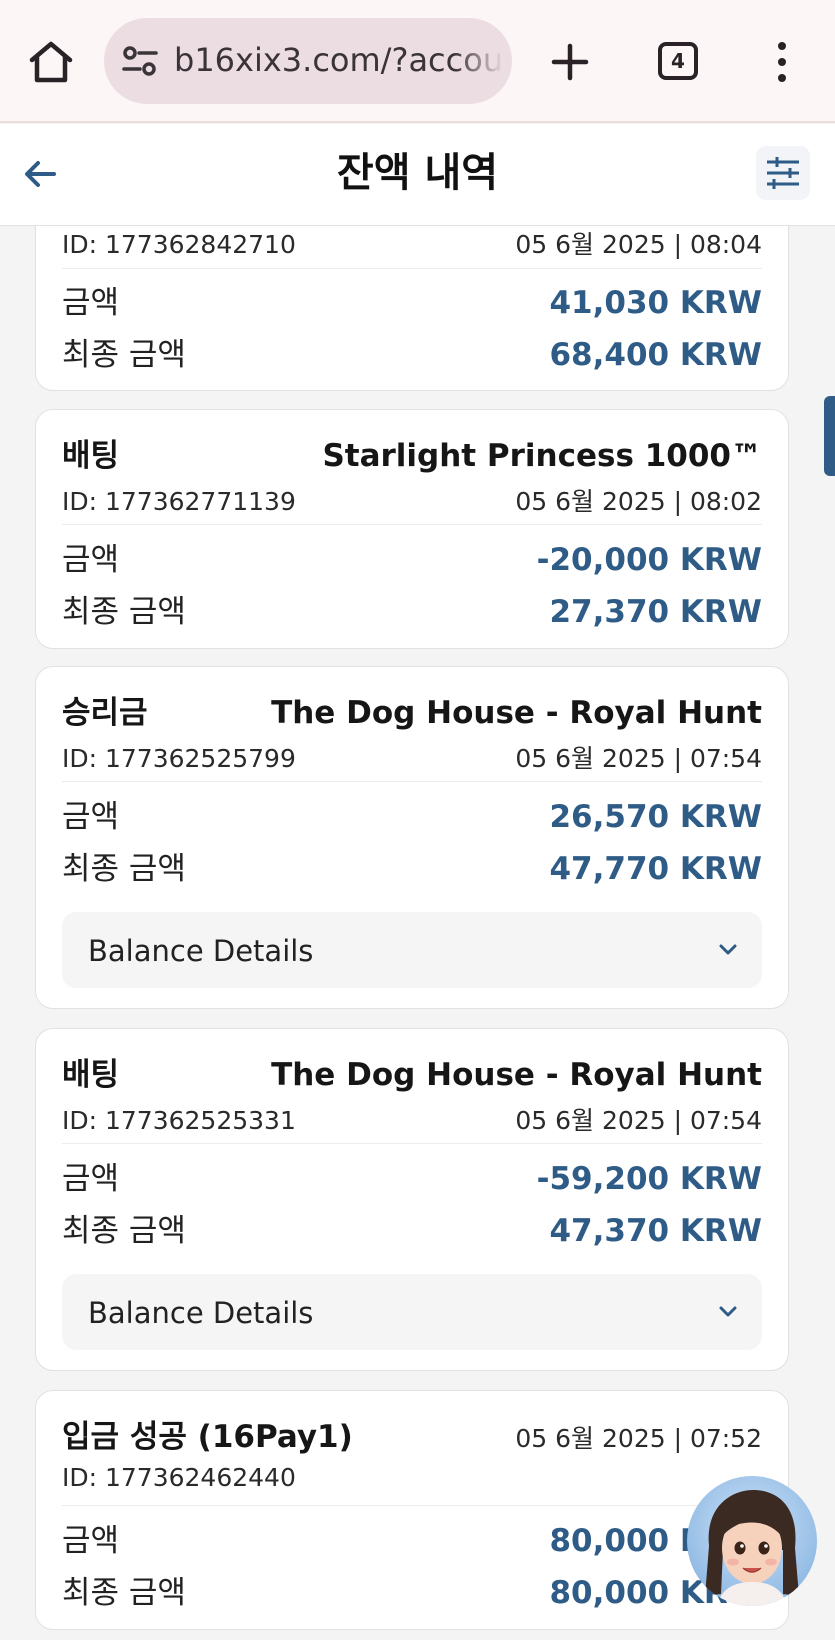 The image size is (835, 1640). Describe the element at coordinates (655, 869) in the screenshot. I see `final-amount-value: 47,770 KRW` at that location.